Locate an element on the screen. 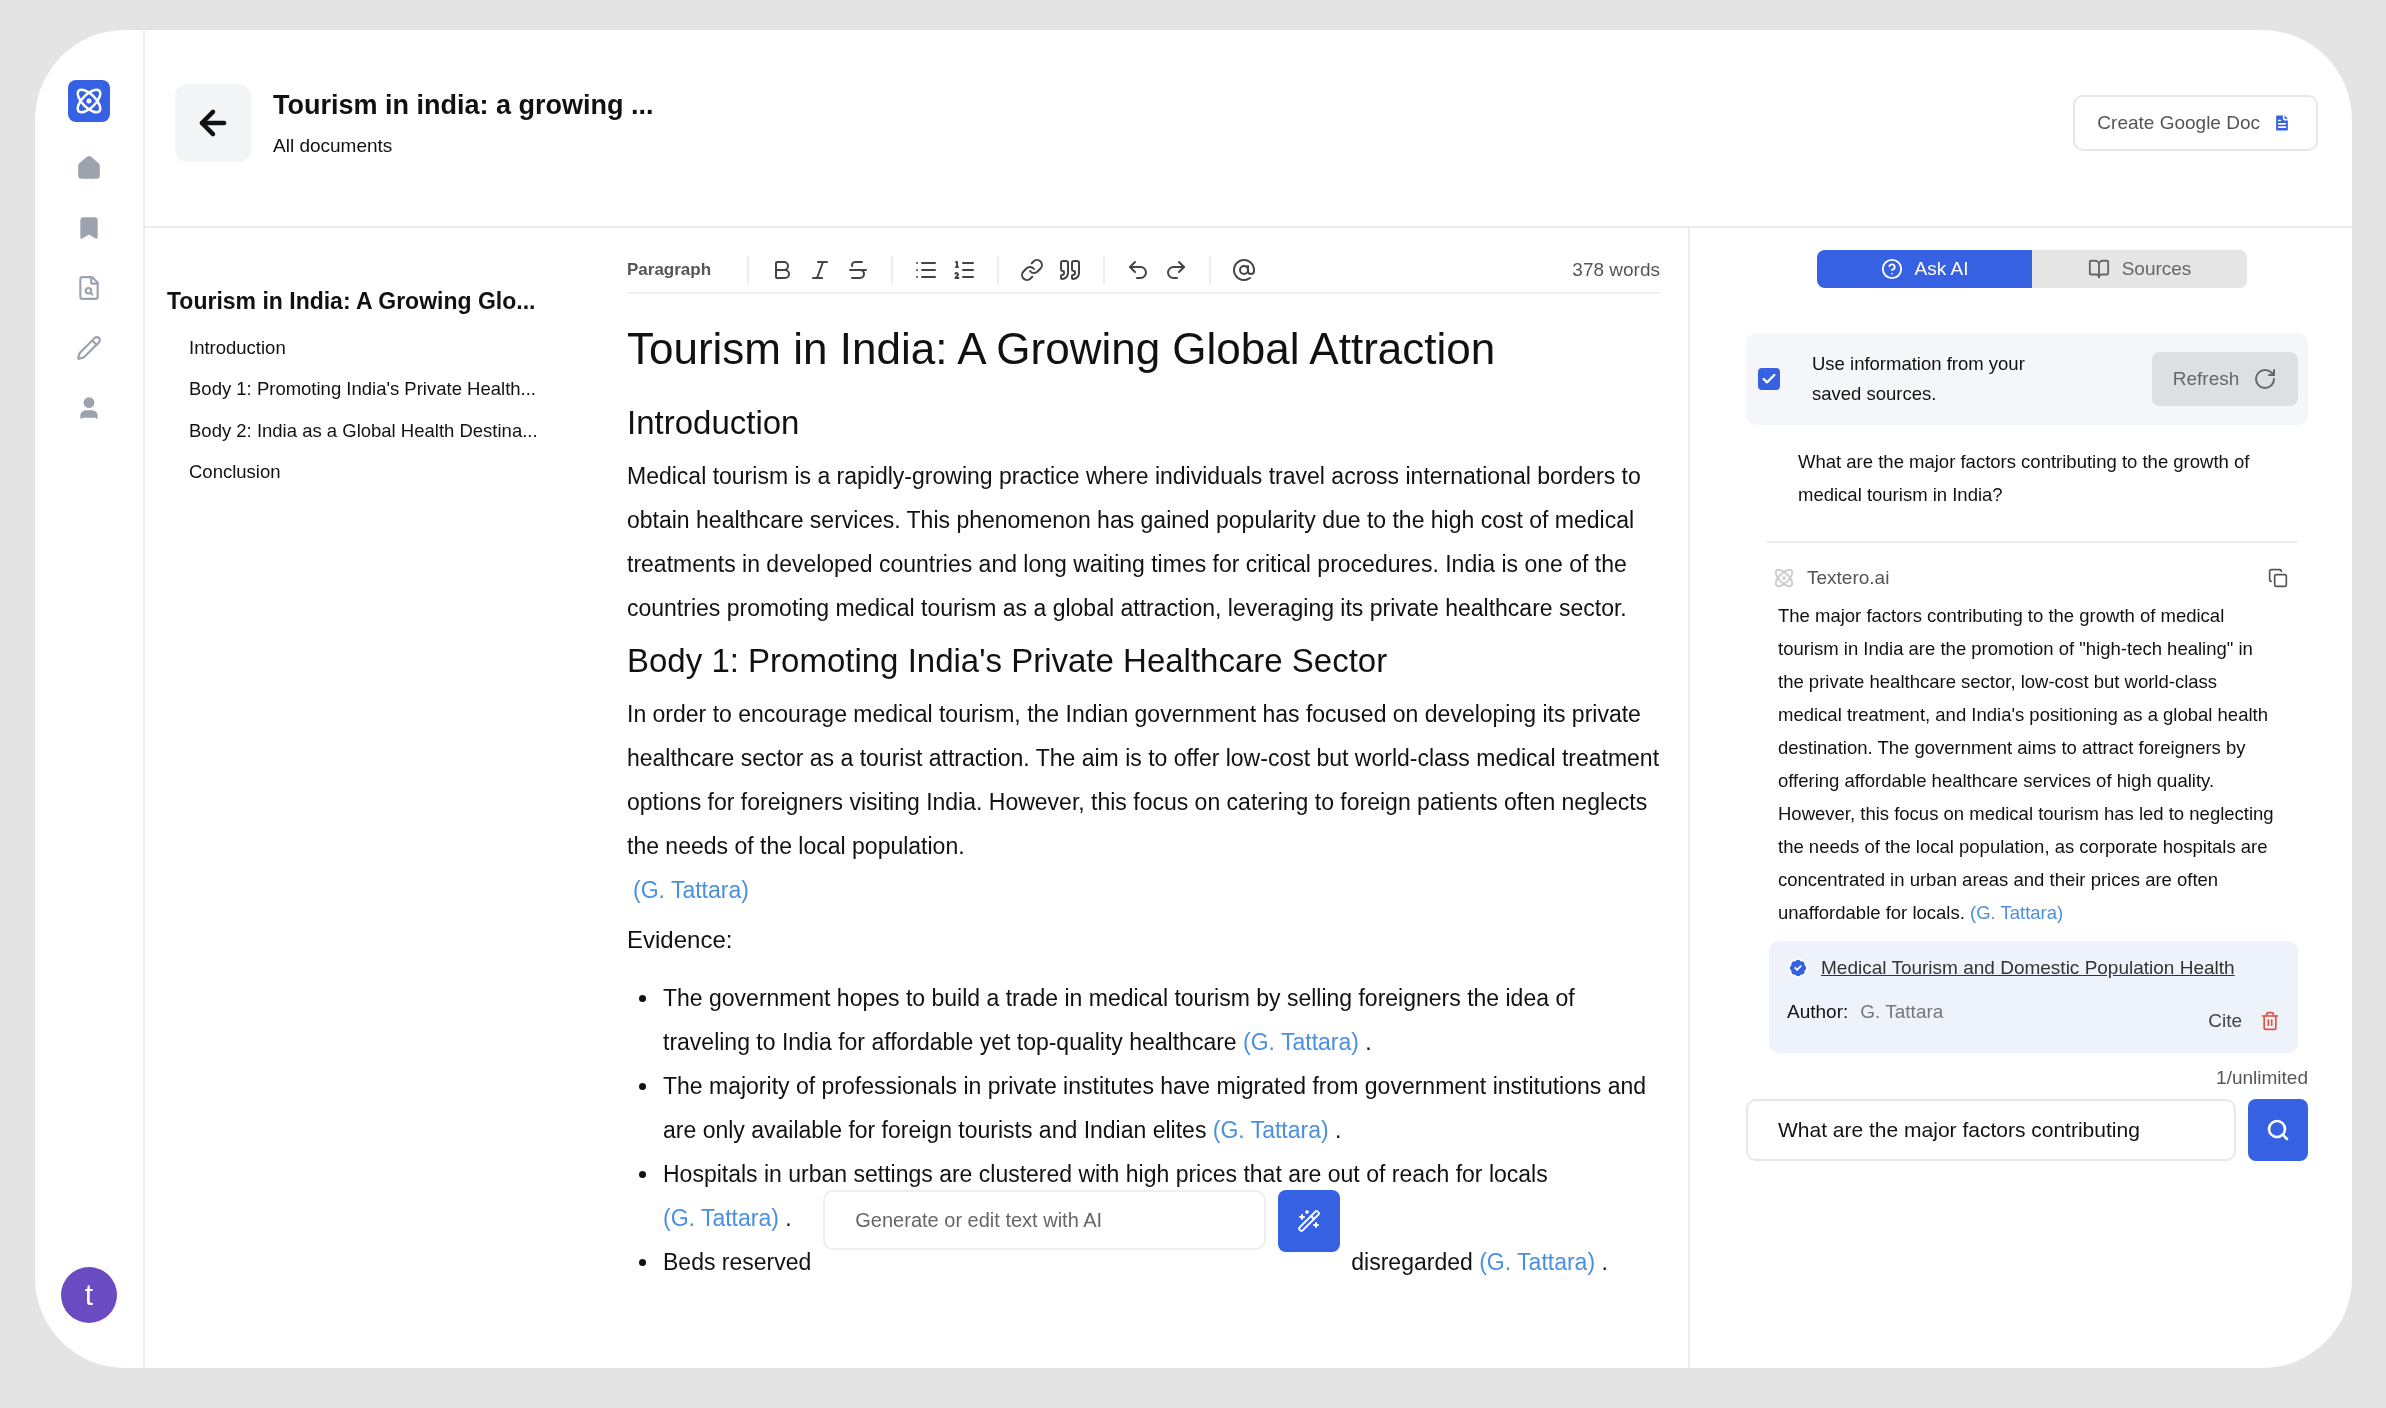  ai-prompt-field: Generate or edit text with AI is located at coordinates (1045, 1220).